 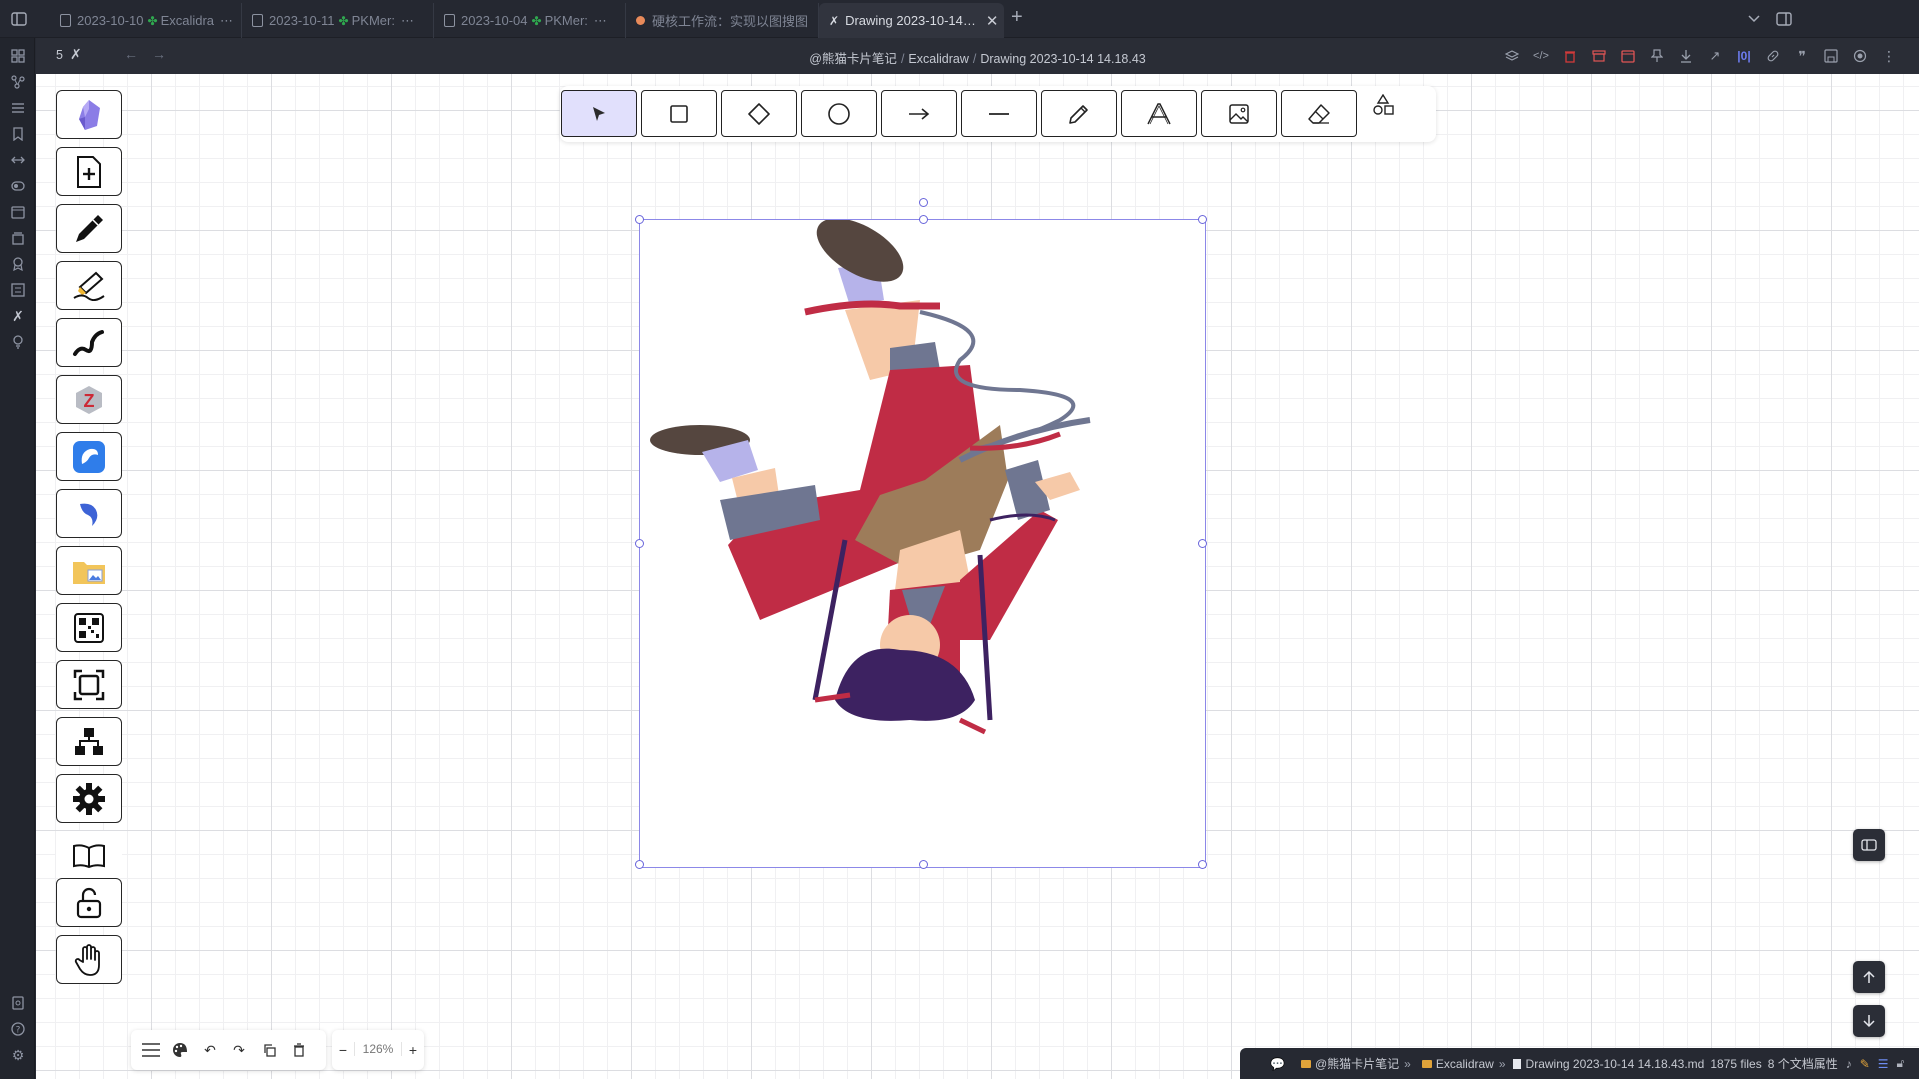 I want to click on breadcrumb-vault: @熊猫卡片笔记, so click(x=853, y=59).